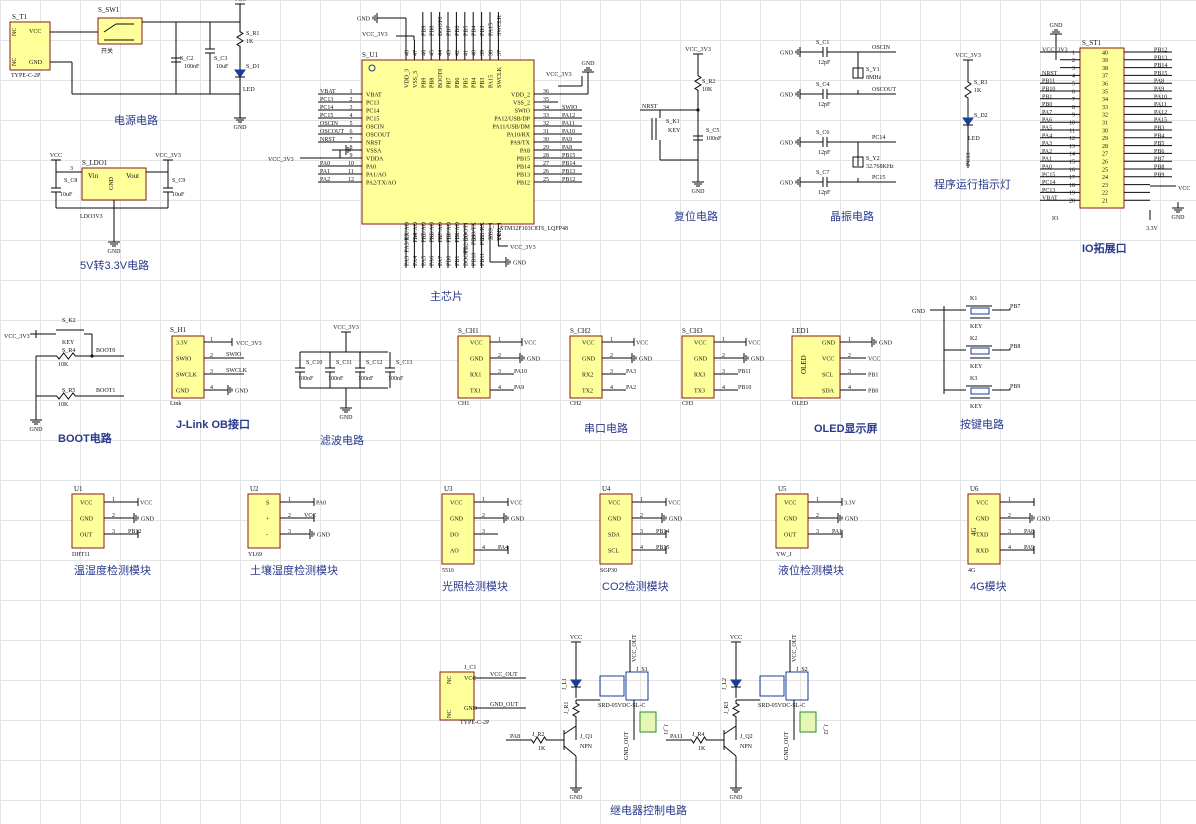  What do you see at coordinates (68, 391) in the screenshot?
I see `ref-label: S_R5` at bounding box center [68, 391].